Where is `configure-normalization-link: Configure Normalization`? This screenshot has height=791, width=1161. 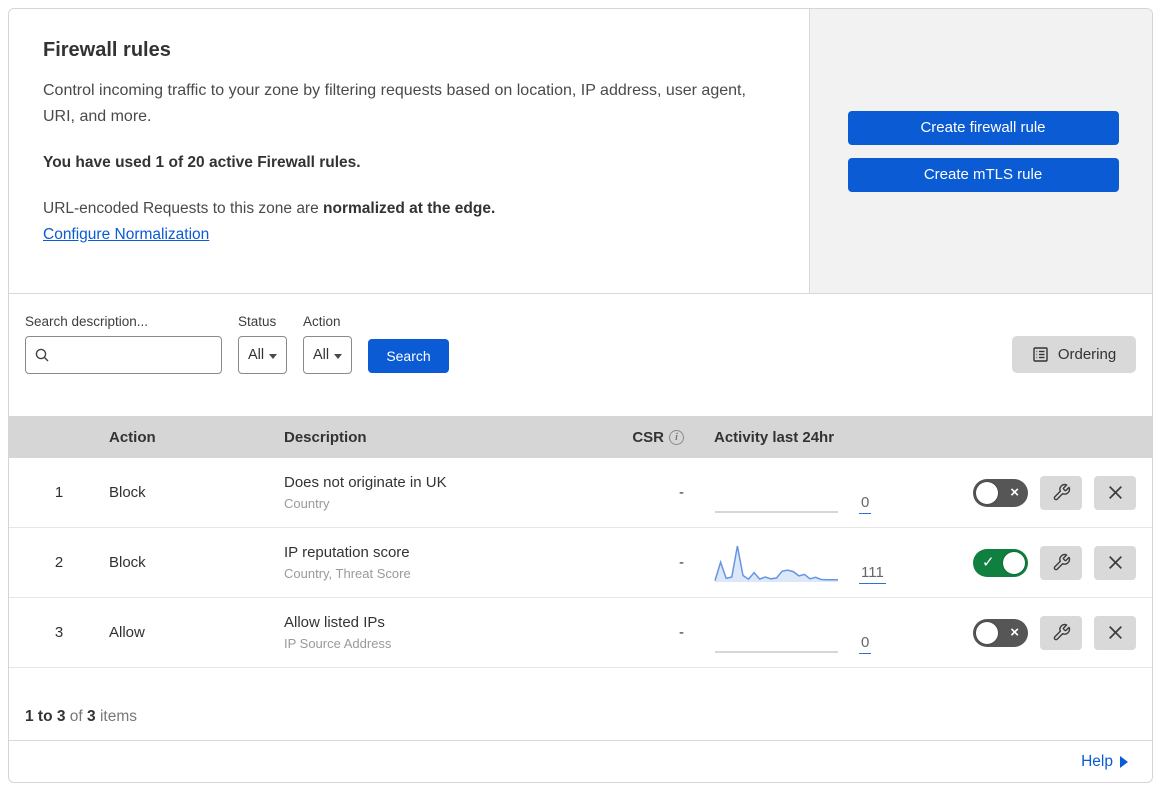
configure-normalization-link: Configure Normalization is located at coordinates (126, 234).